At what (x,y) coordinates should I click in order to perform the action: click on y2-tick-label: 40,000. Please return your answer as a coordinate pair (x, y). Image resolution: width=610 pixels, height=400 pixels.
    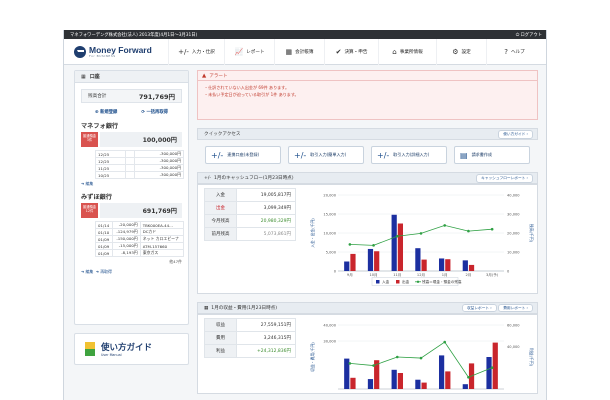
    Looking at the image, I should click on (513, 347).